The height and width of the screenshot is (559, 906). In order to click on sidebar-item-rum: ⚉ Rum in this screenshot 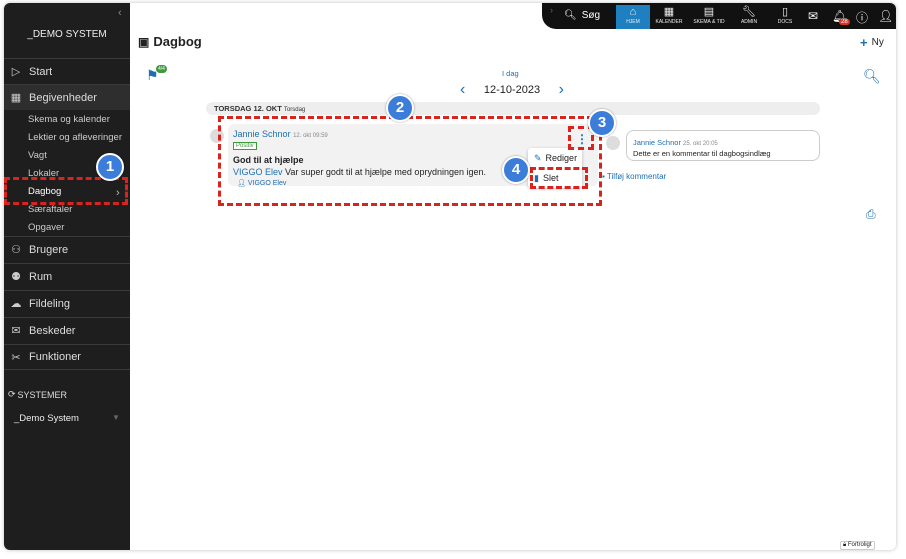, I will do `click(67, 276)`.